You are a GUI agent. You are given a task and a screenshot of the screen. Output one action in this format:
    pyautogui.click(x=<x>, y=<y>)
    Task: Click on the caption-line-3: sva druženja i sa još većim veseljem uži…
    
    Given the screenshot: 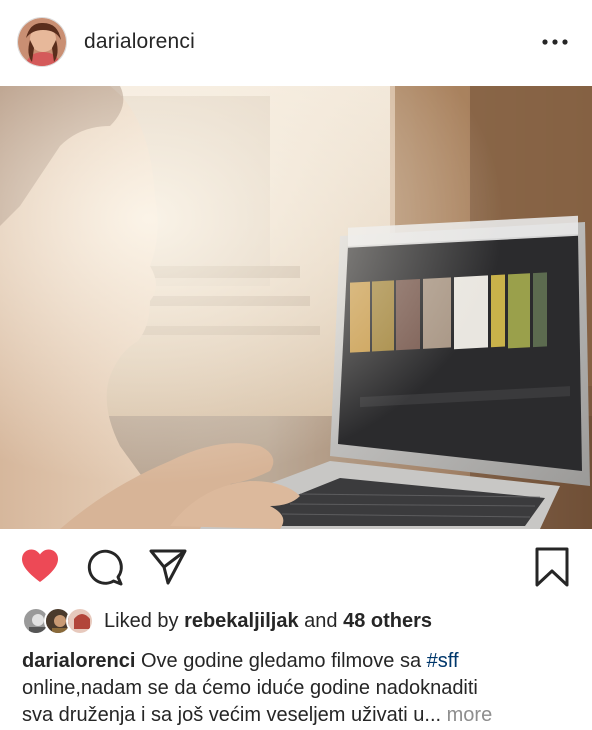 What is the action you would take?
    pyautogui.click(x=300, y=715)
    